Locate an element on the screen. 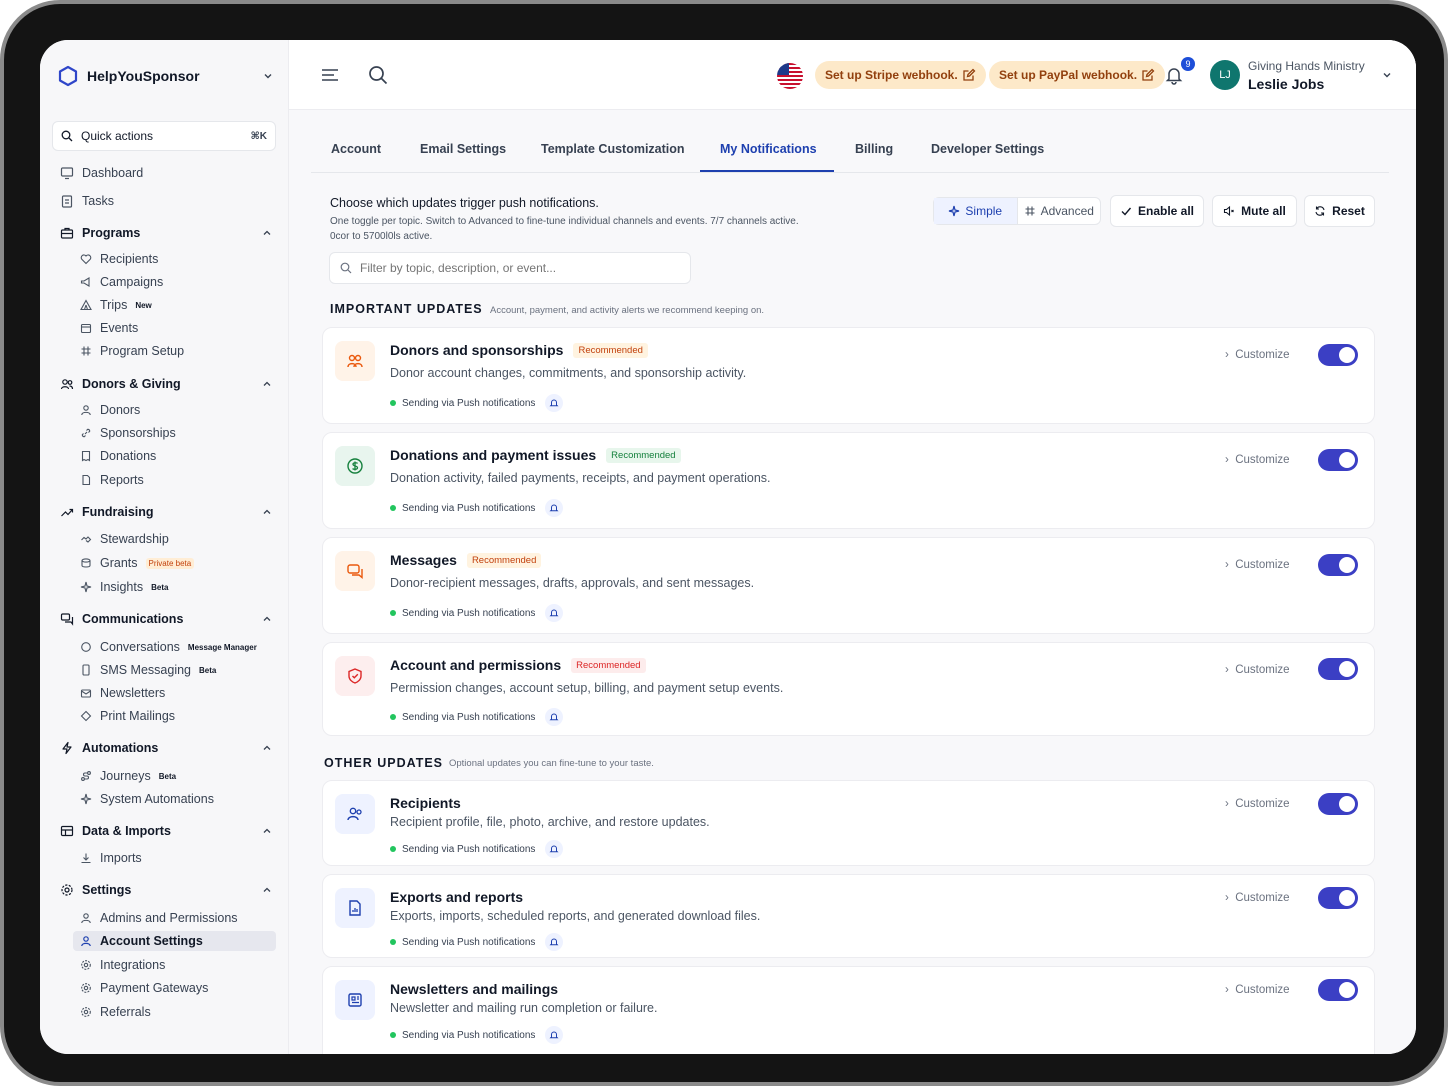 The width and height of the screenshot is (1448, 1086). sidebar-item-stewardship: Stewardship is located at coordinates (124, 539).